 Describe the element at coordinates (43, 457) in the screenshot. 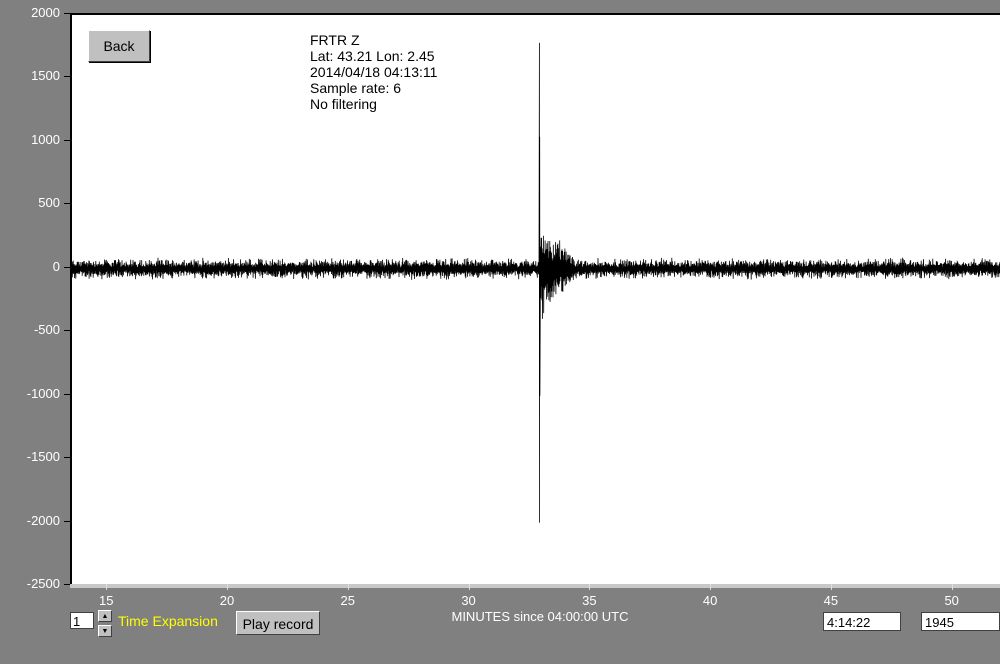

I see `y-tick-label: -1500` at that location.